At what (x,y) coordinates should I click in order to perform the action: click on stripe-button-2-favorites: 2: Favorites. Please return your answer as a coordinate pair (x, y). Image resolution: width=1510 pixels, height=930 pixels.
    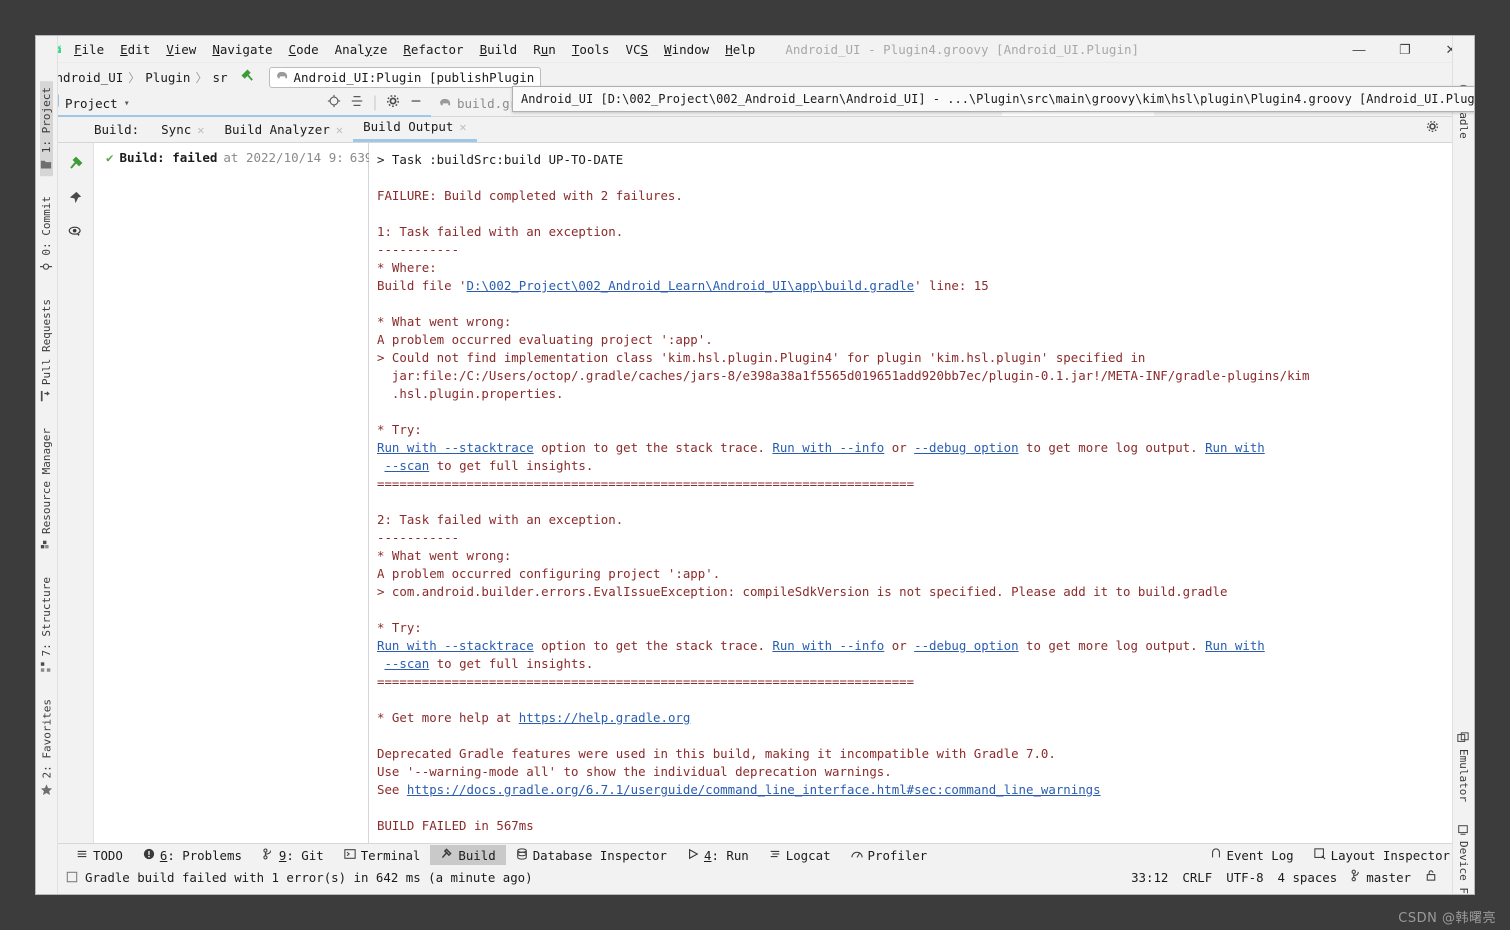
    Looking at the image, I should click on (47, 747).